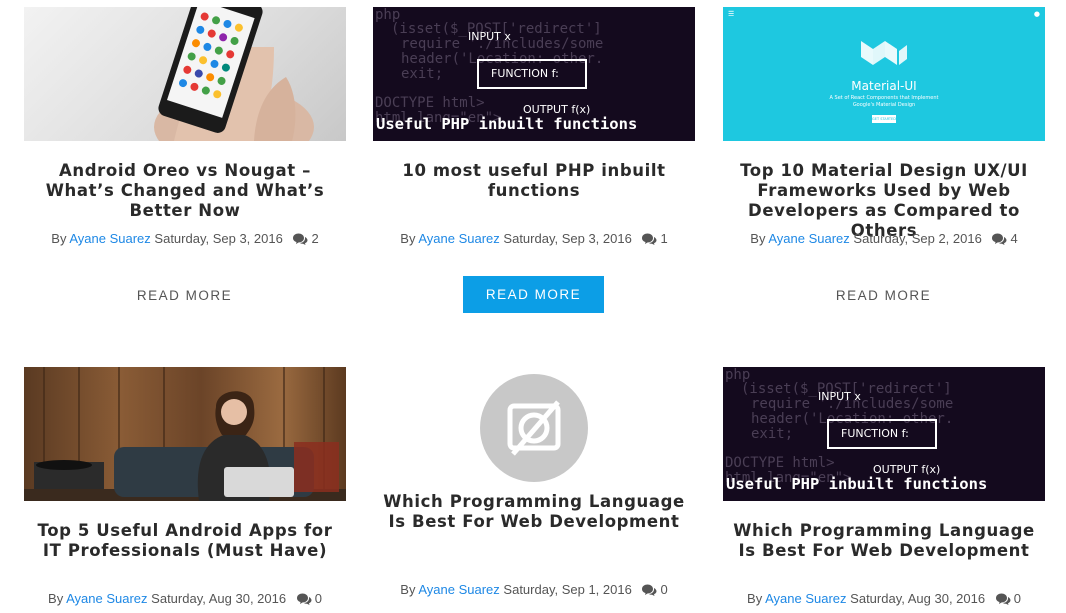 Image resolution: width=1066 pixels, height=613 pixels. I want to click on comment-count: 1, so click(654, 238).